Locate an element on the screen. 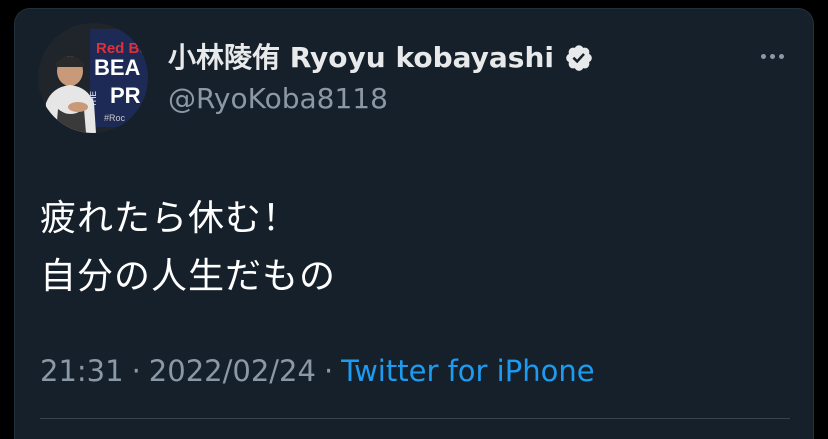  tweet-time: 21:31 is located at coordinates (82, 371).